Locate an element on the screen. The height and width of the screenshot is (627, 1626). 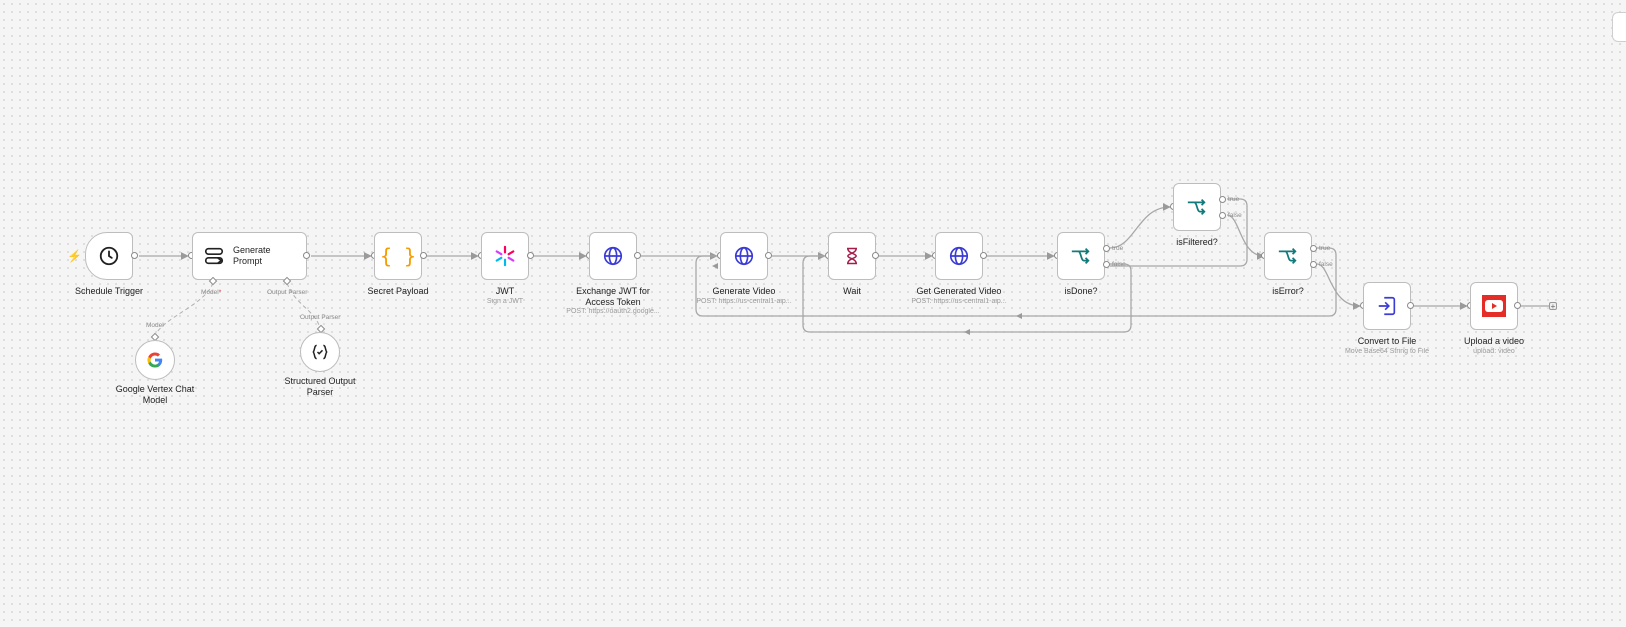
node-label: Google Vertex Chat Model is located at coordinates (155, 394).